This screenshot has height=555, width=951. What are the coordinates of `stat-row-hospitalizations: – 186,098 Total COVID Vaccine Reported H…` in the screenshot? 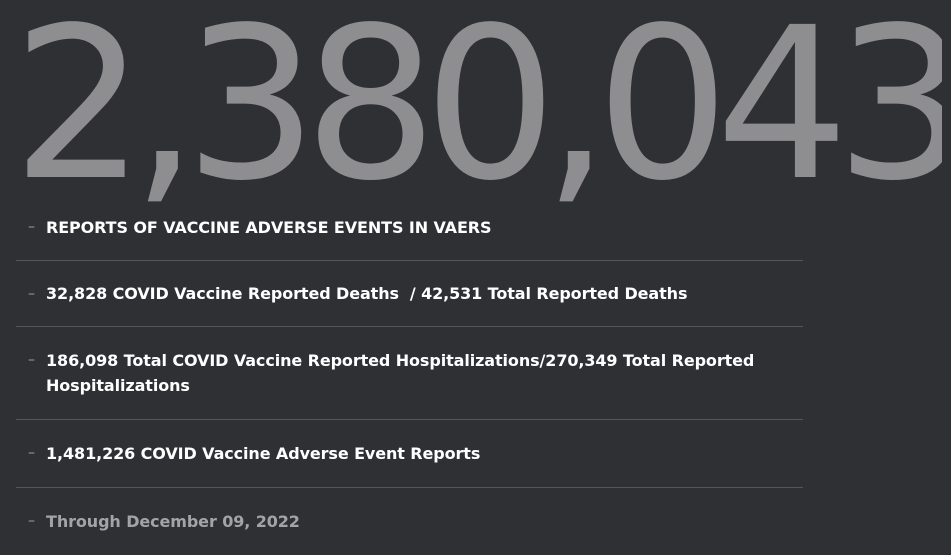 It's located at (409, 373).